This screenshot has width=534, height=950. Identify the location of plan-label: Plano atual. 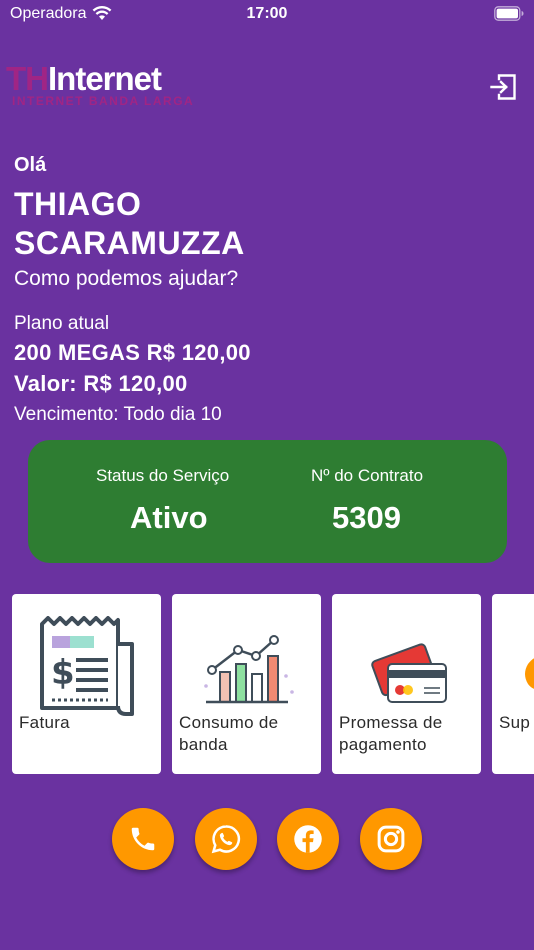
(62, 323).